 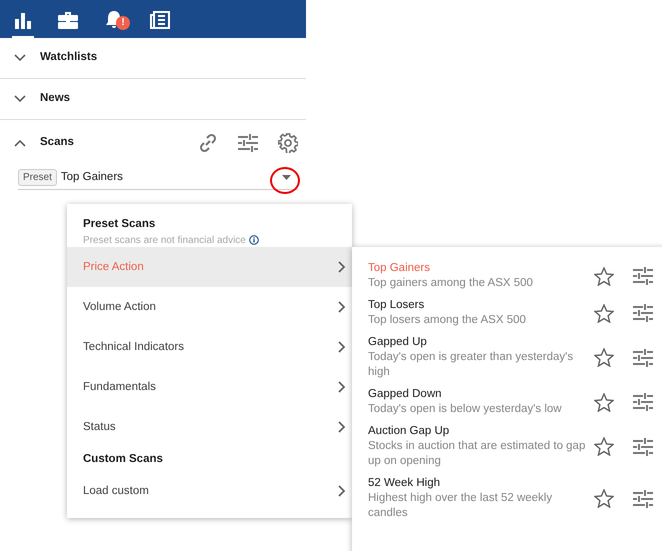 What do you see at coordinates (478, 483) in the screenshot?
I see `scan-title: 52 Week High` at bounding box center [478, 483].